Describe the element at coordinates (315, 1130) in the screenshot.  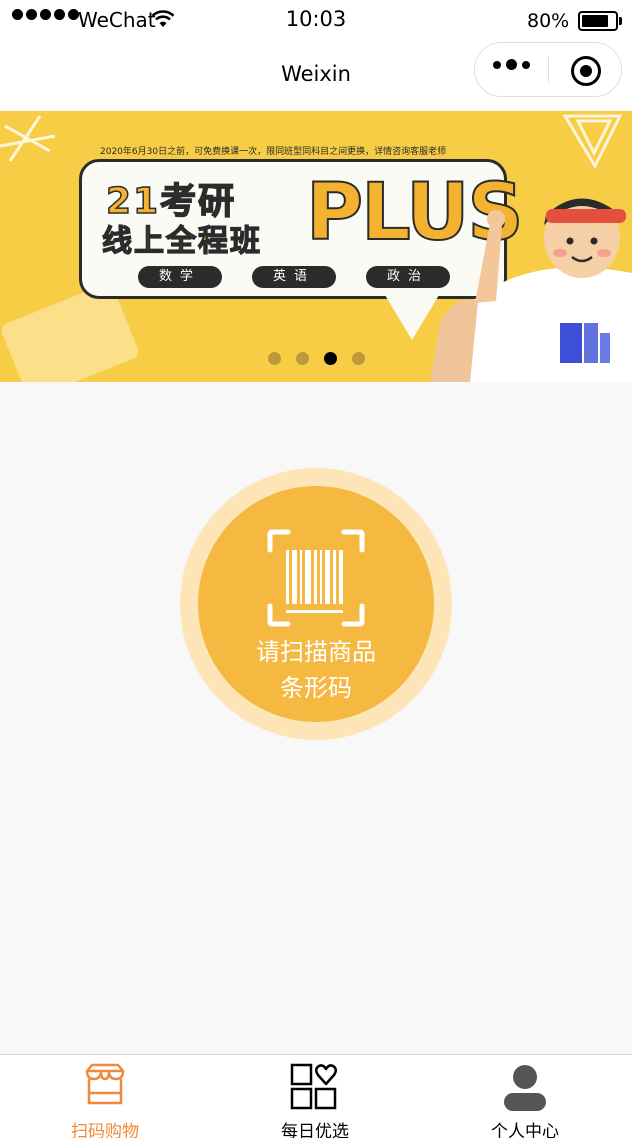
I see `tab-label-daily-picks: 每日优选` at that location.